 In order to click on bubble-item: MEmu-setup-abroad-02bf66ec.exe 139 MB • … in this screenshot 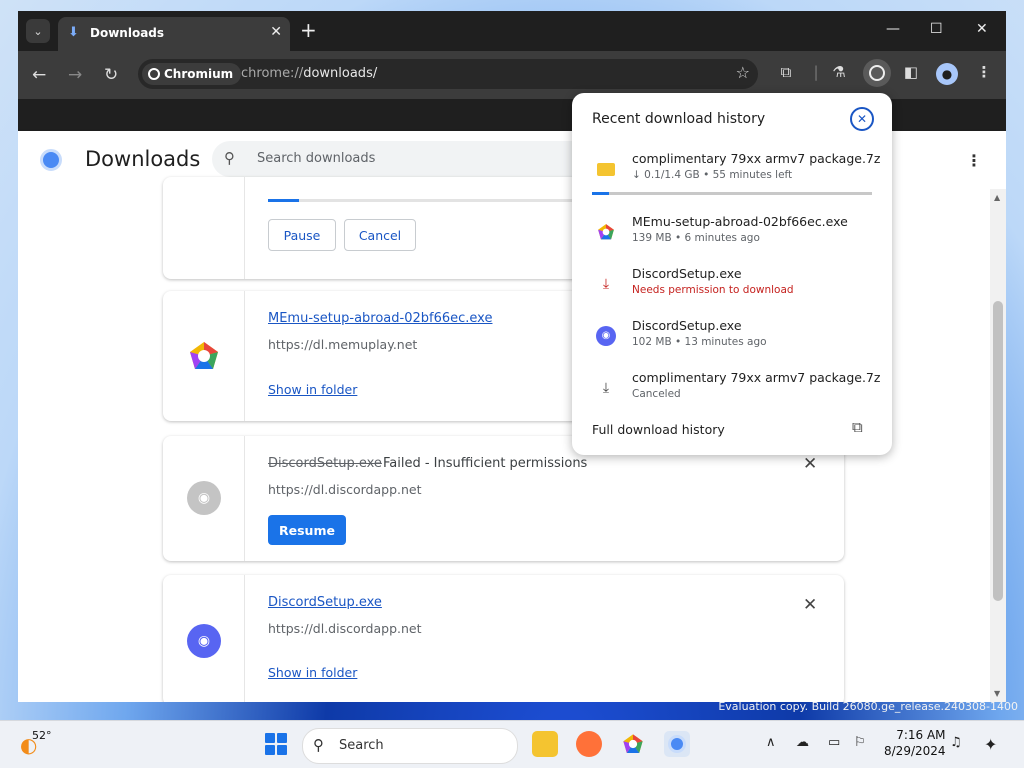, I will do `click(732, 238)`.